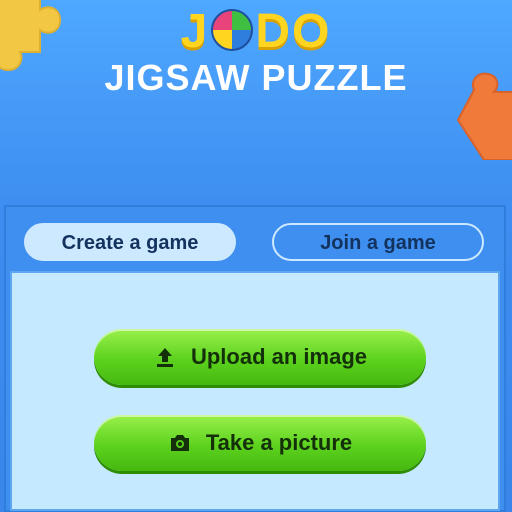 The width and height of the screenshot is (512, 512). I want to click on puzzle-ball-icon, so click(232, 30).